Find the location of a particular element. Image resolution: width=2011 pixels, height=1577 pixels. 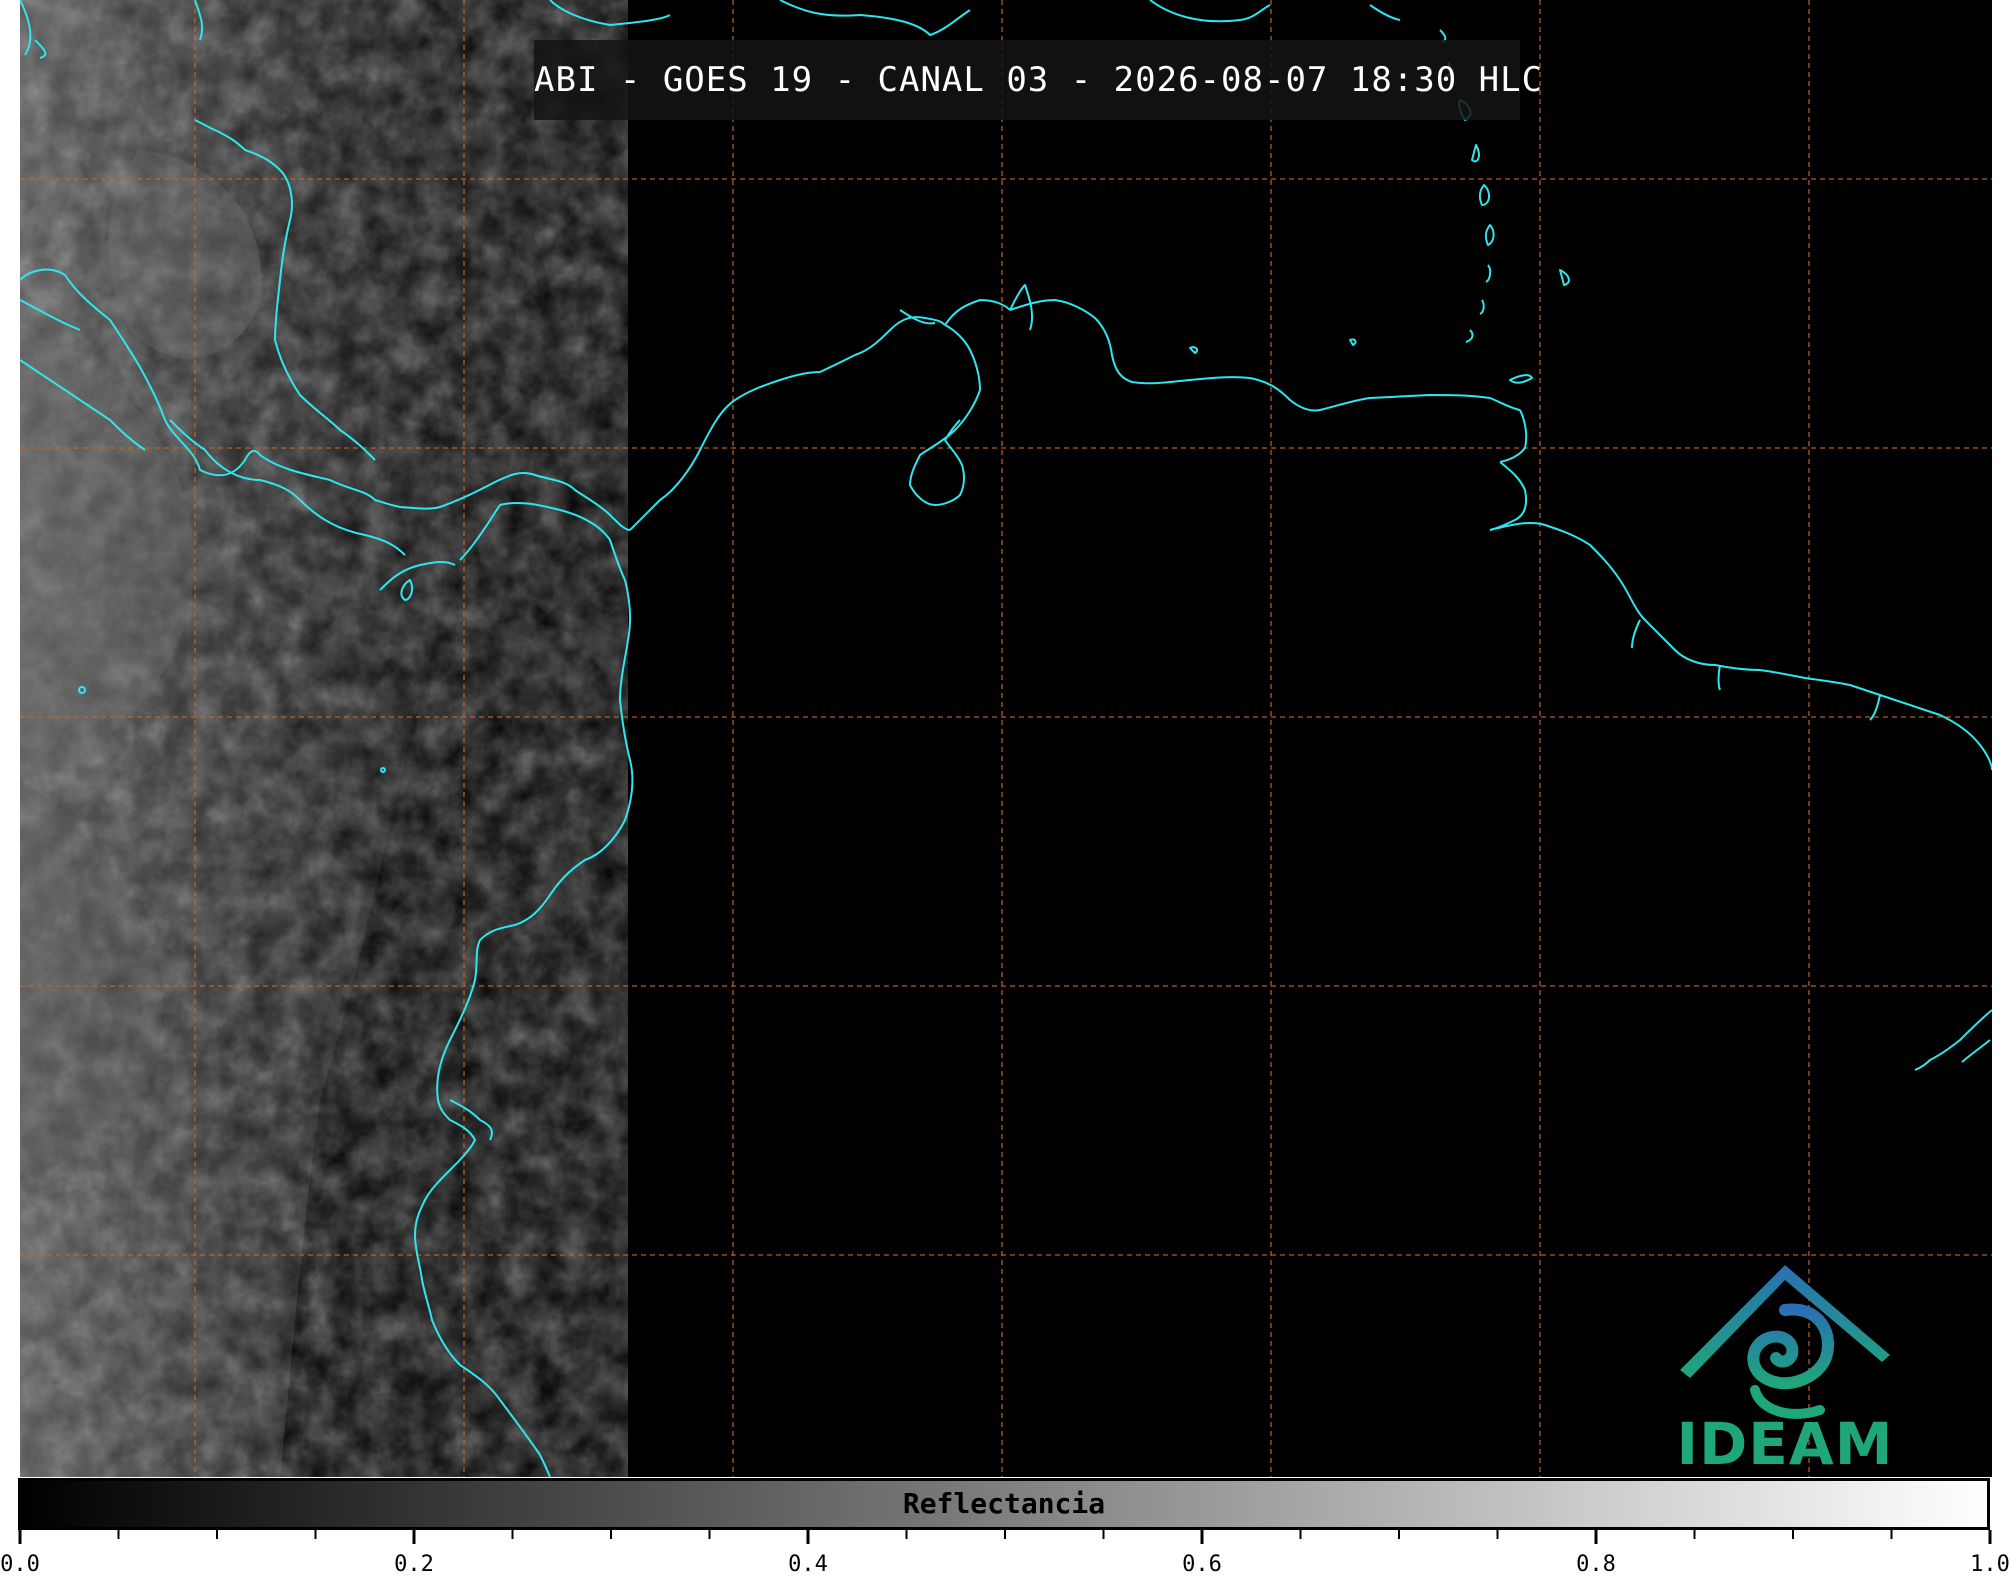

tick-label: 0.4 is located at coordinates (808, 1564).